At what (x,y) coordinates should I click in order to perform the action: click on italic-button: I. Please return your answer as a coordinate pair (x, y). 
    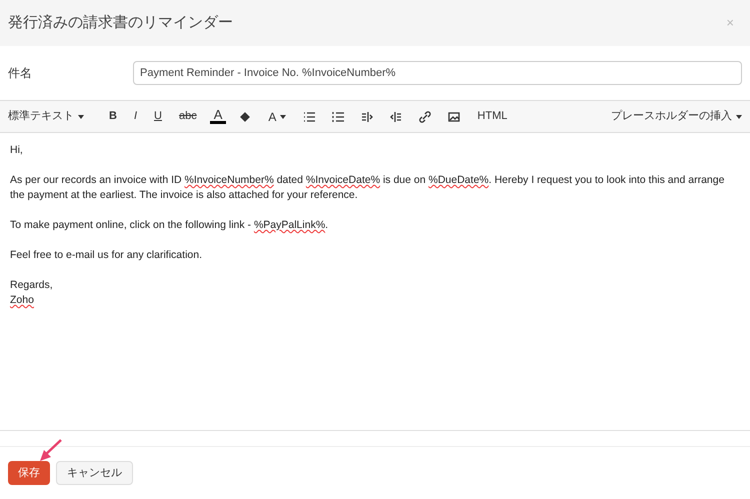
    Looking at the image, I should click on (136, 116).